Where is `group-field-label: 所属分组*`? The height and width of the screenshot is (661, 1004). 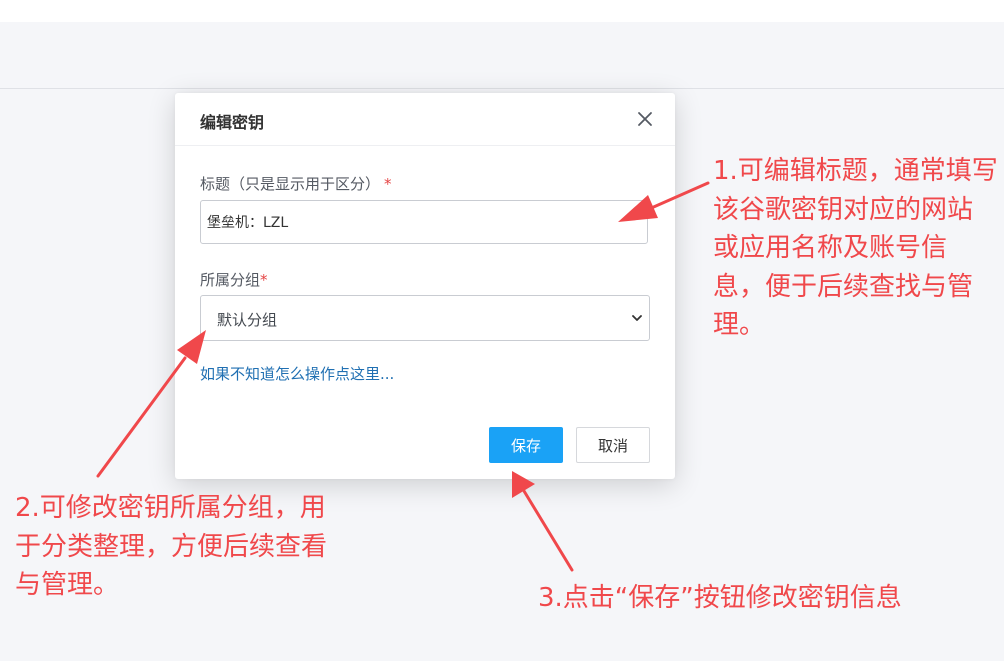
group-field-label: 所属分组* is located at coordinates (234, 279).